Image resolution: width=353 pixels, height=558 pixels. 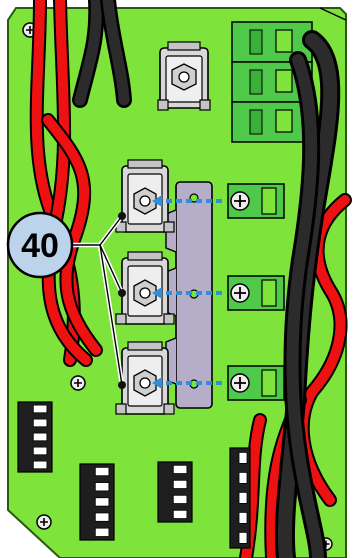 I want to click on mounting-screw-bottom-left, so click(x=44, y=522).